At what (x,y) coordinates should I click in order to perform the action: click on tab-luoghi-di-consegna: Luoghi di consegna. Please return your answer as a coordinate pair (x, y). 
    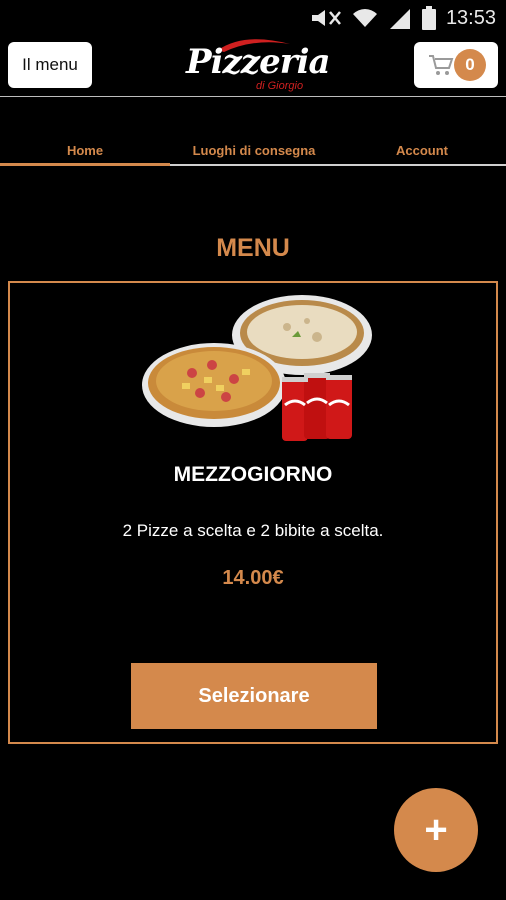
    Looking at the image, I should click on (254, 150).